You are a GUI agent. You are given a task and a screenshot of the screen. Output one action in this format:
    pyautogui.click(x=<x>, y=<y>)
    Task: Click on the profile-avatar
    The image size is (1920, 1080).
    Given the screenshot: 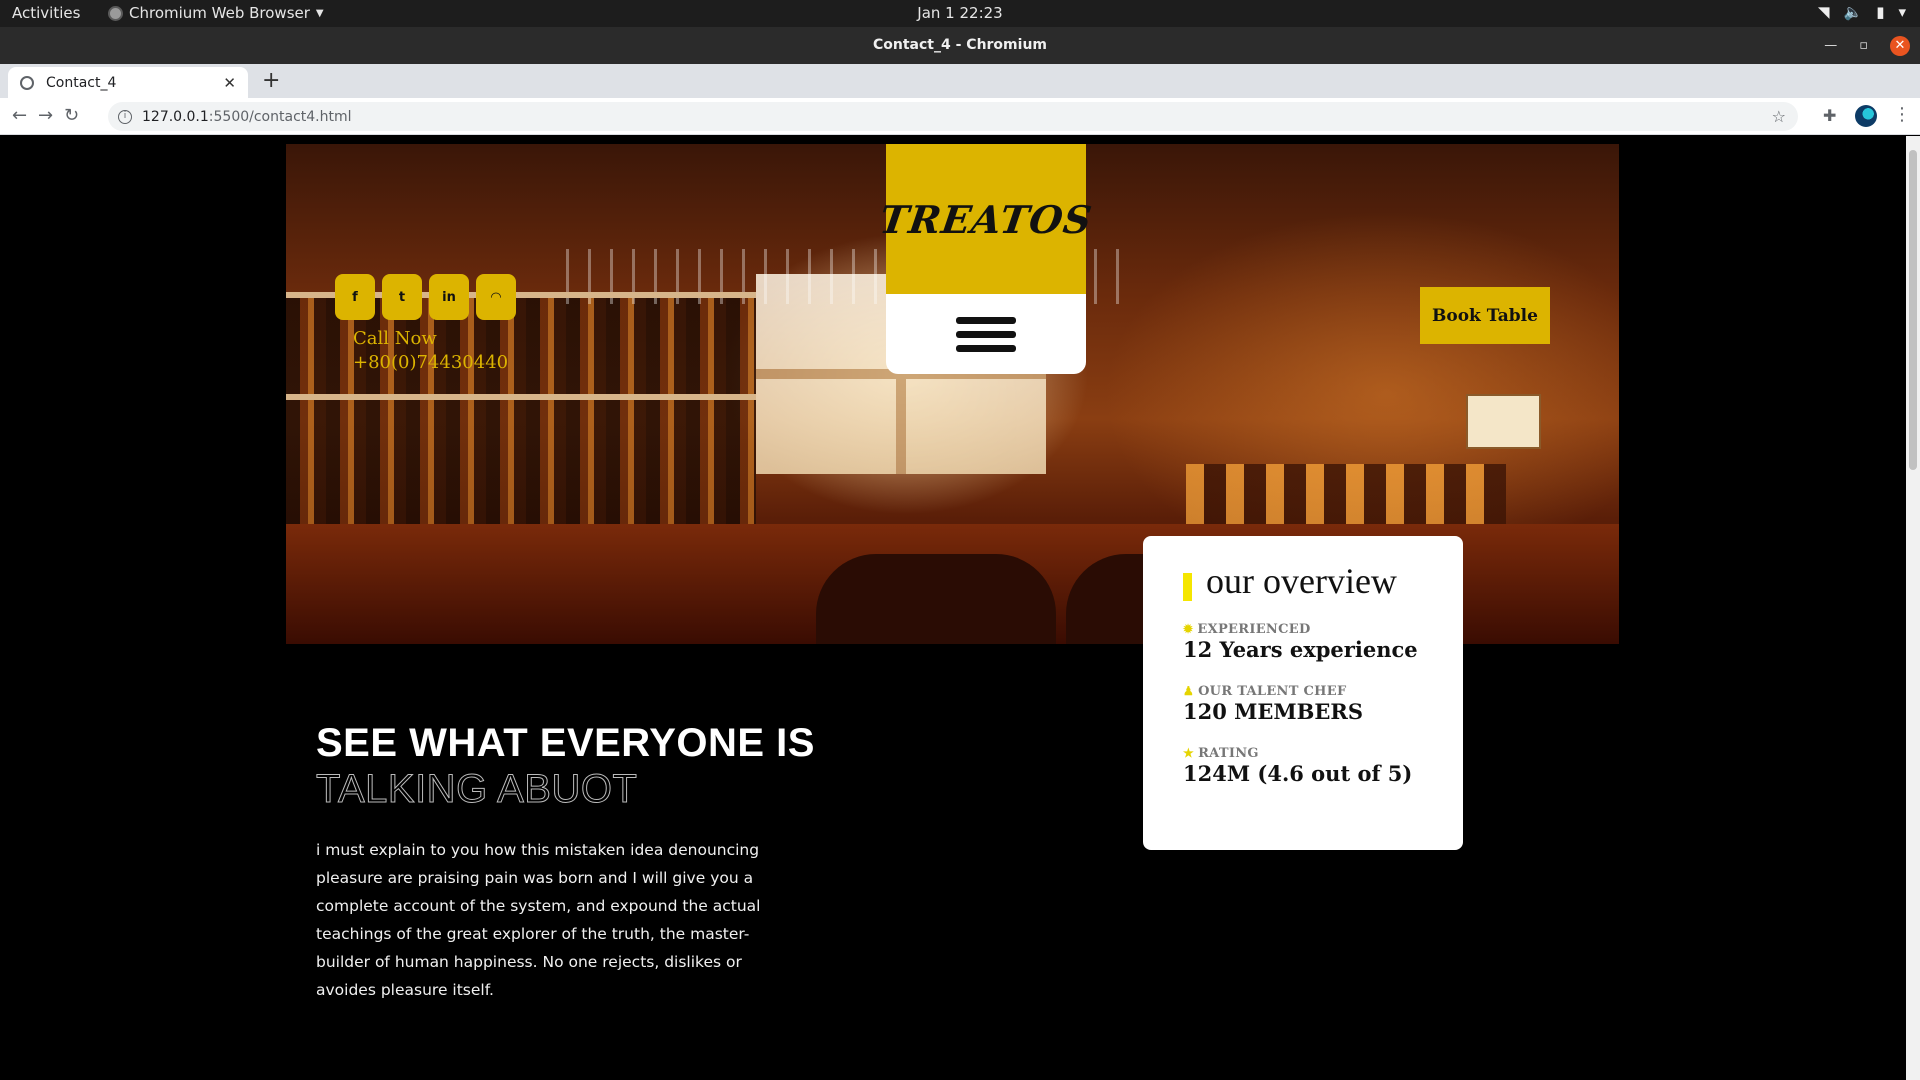 What is the action you would take?
    pyautogui.click(x=1866, y=116)
    